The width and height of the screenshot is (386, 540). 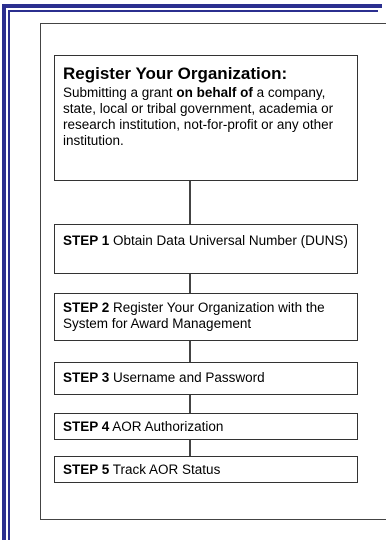 I want to click on connector-header-step1, so click(x=190, y=202).